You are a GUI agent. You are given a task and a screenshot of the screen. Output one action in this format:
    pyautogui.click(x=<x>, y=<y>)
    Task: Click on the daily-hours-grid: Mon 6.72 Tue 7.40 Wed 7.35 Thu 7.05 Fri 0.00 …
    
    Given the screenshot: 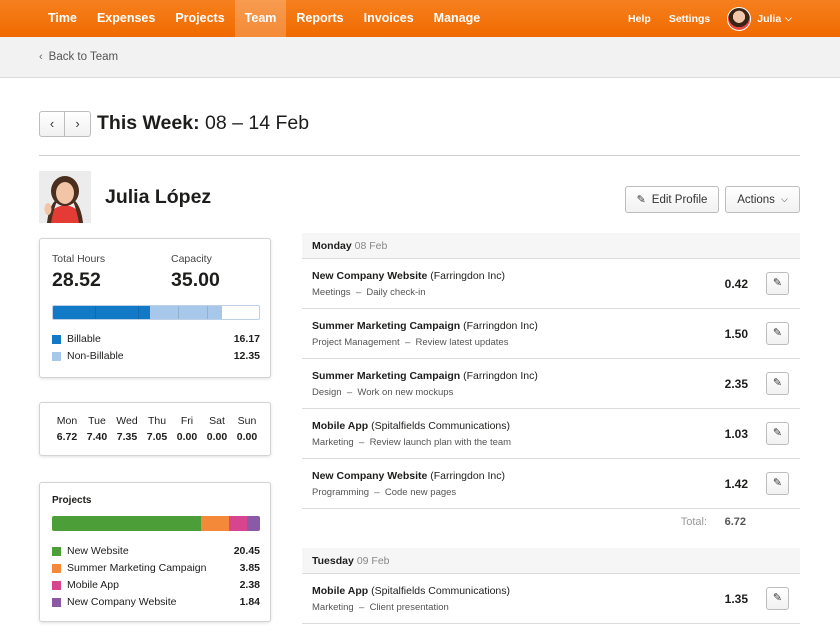 What is the action you would take?
    pyautogui.click(x=157, y=429)
    